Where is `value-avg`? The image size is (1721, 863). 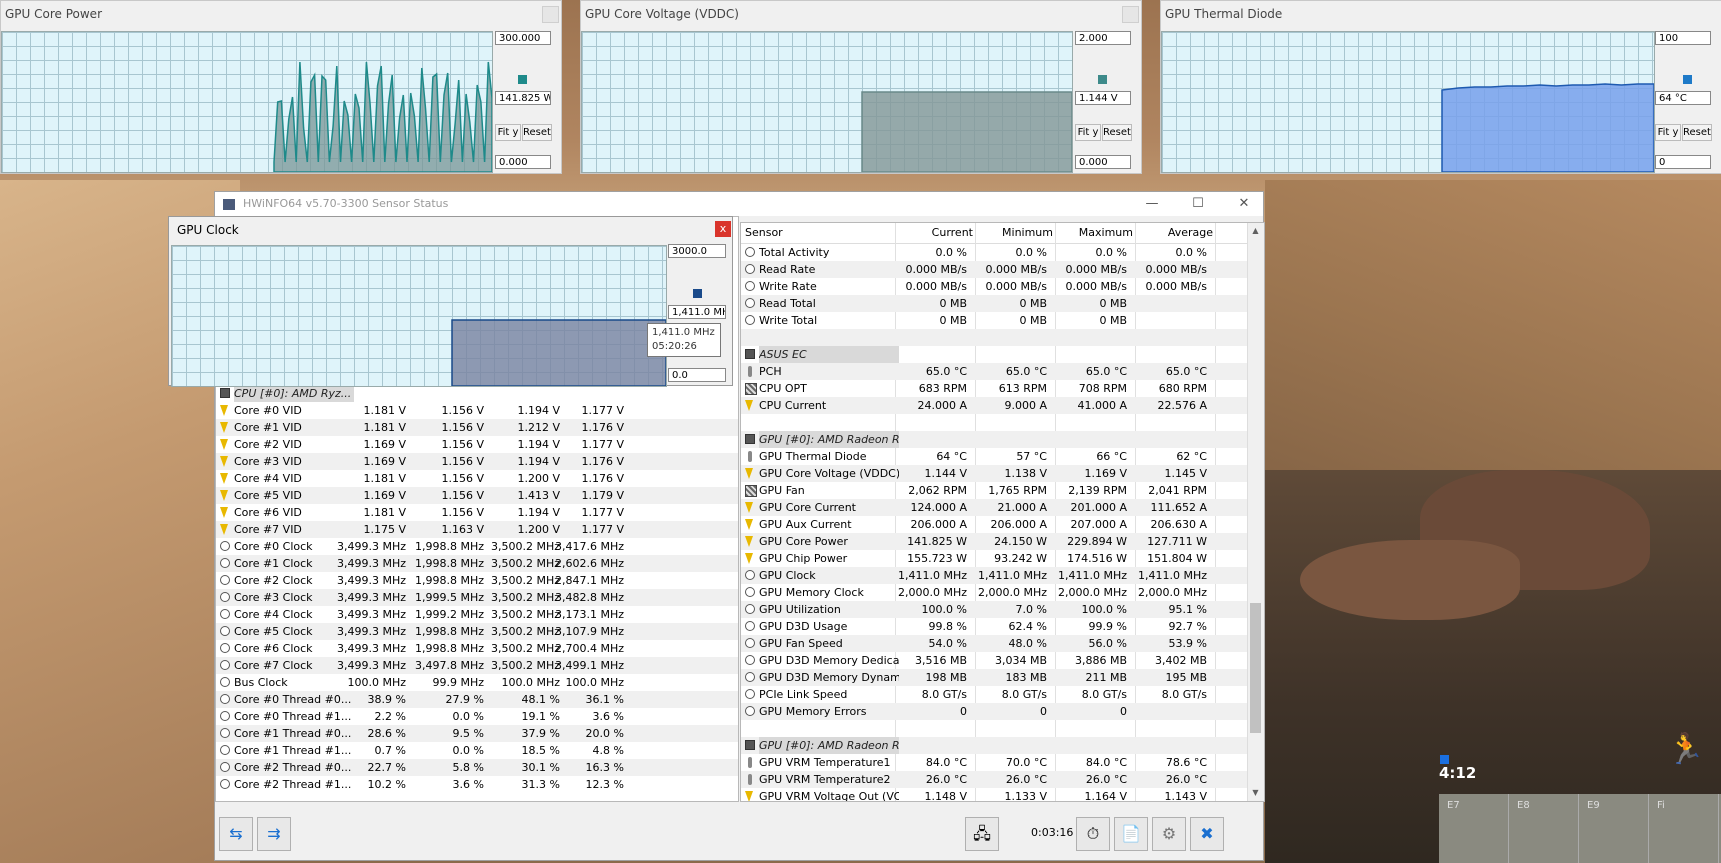
value-avg is located at coordinates (1171, 320).